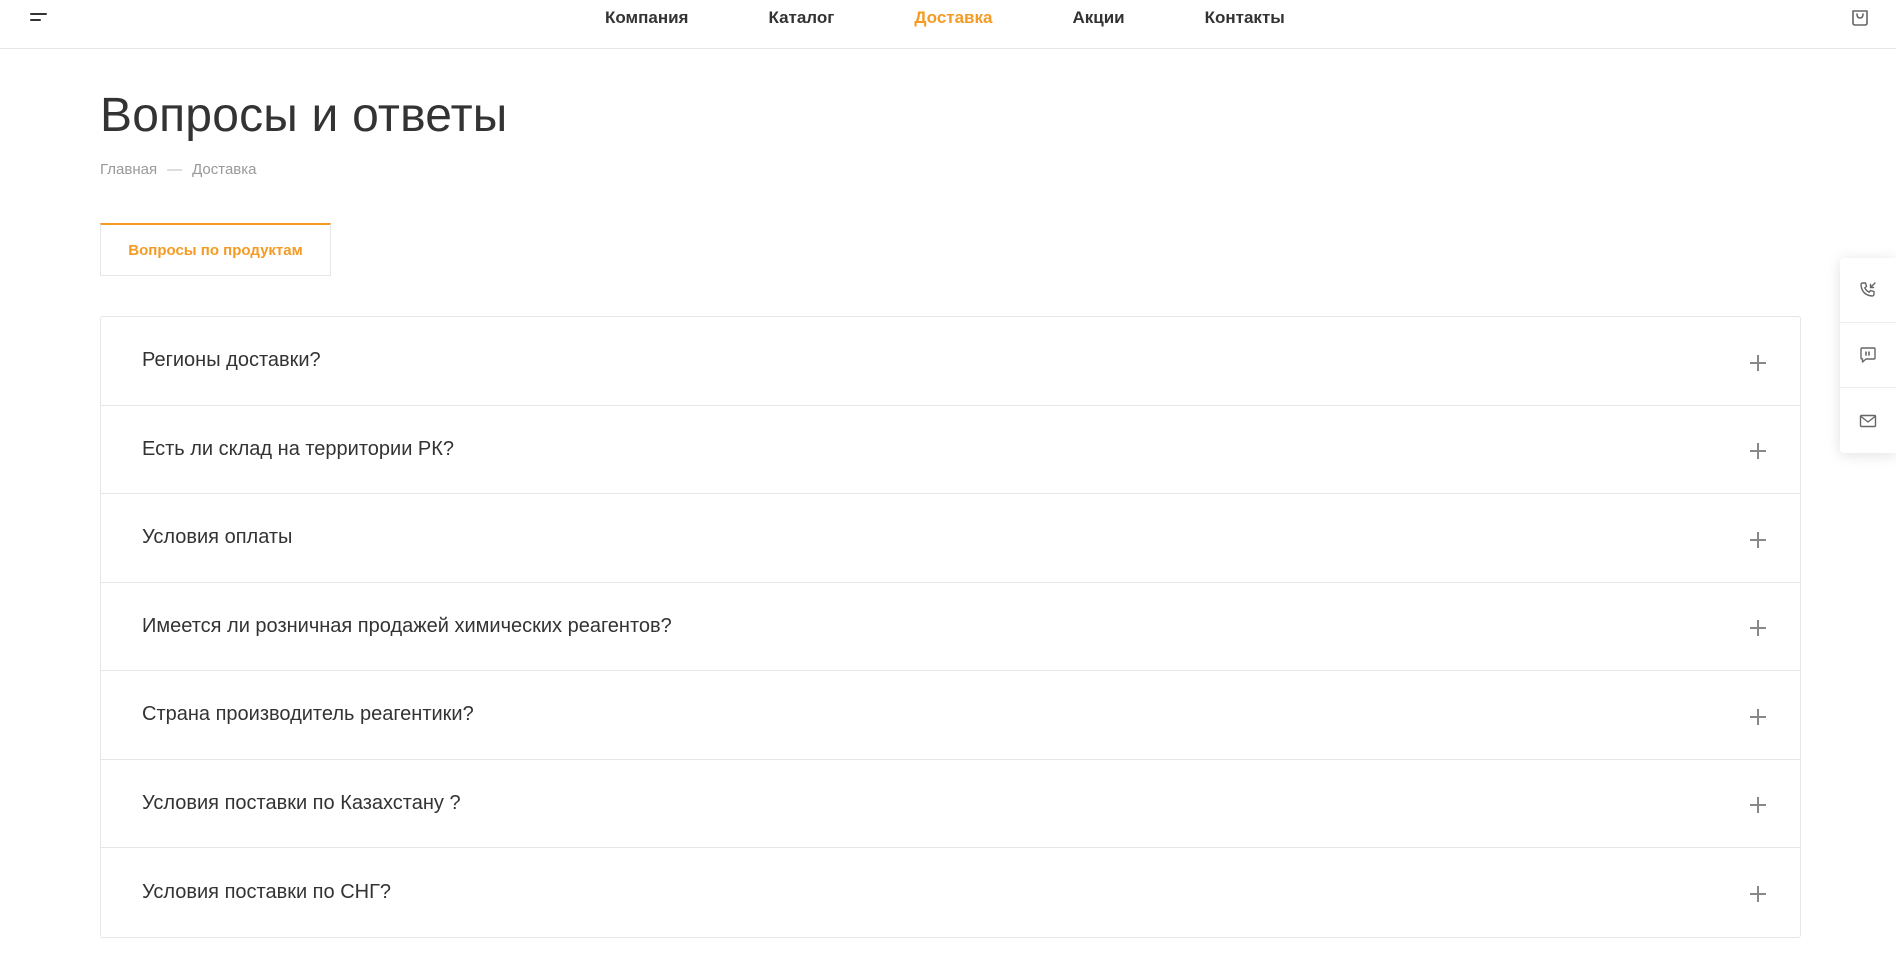 This screenshot has width=1896, height=961. I want to click on menu-icon, so click(40, 19).